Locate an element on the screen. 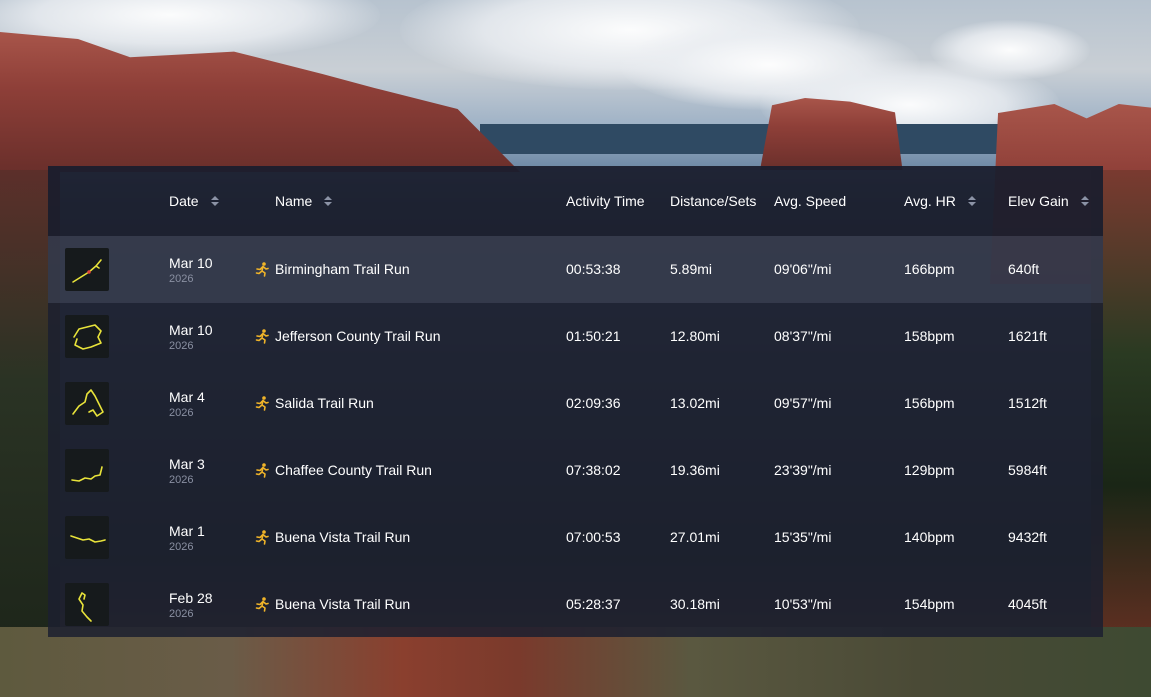 The height and width of the screenshot is (697, 1151). header-date: Date is located at coordinates (194, 201).